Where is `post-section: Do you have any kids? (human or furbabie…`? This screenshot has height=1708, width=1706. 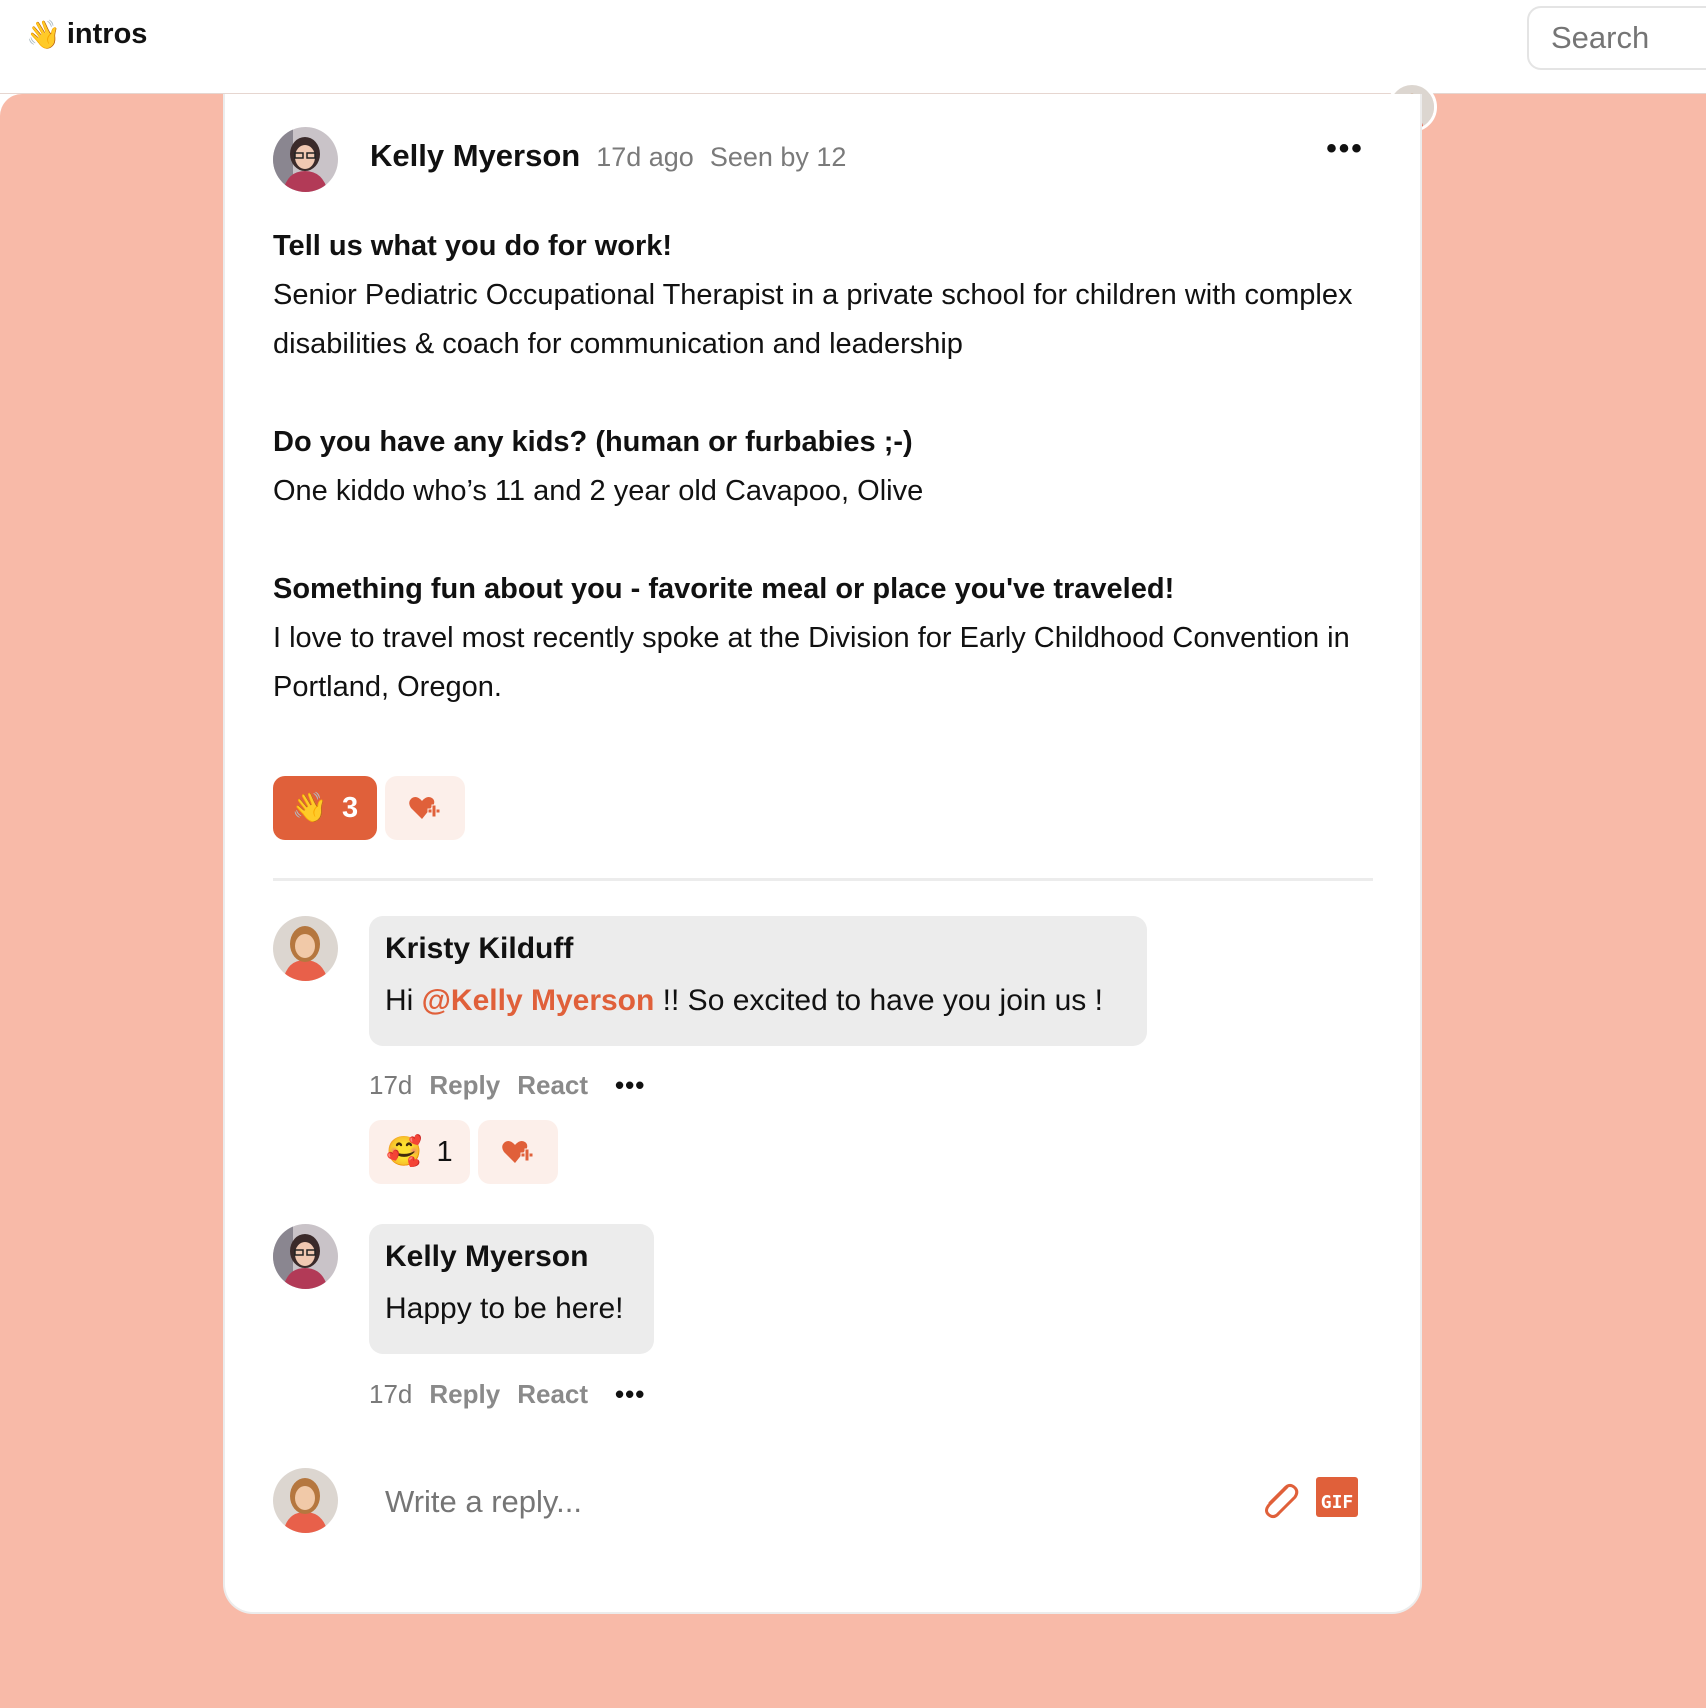 post-section: Do you have any kids? (human or furbabie… is located at coordinates (828, 467).